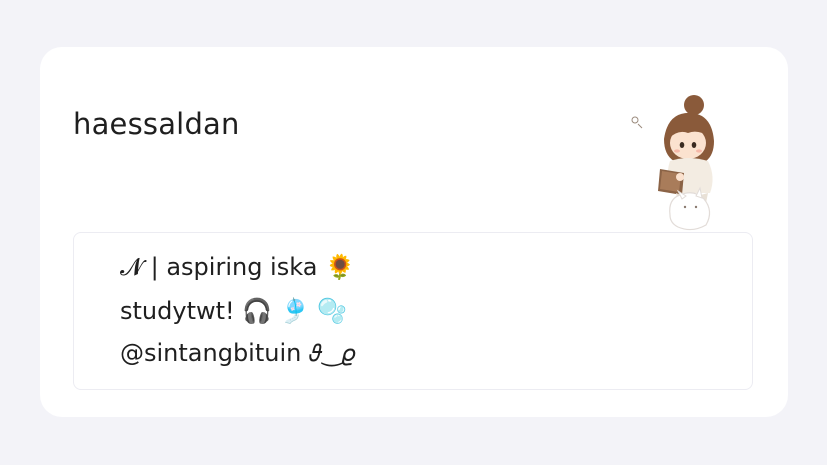 The width and height of the screenshot is (827, 465). I want to click on girl-reading-book-sticker-icon, so click(672, 163).